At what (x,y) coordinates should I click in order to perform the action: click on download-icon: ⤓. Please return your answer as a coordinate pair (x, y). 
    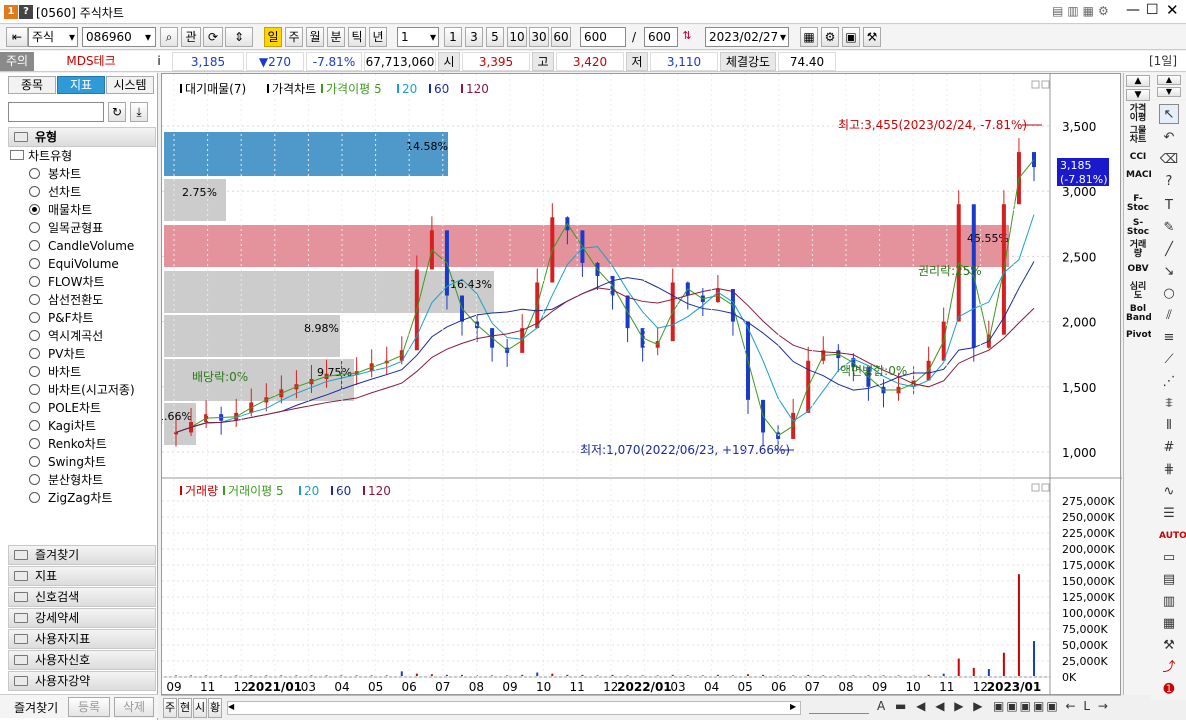
    Looking at the image, I should click on (139, 112).